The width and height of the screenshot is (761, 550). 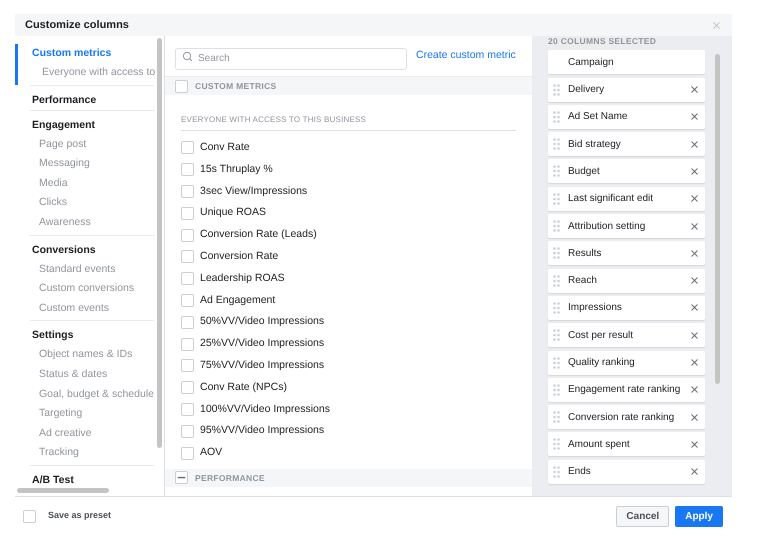 I want to click on metric-label: Leadership ROAS, so click(x=242, y=278).